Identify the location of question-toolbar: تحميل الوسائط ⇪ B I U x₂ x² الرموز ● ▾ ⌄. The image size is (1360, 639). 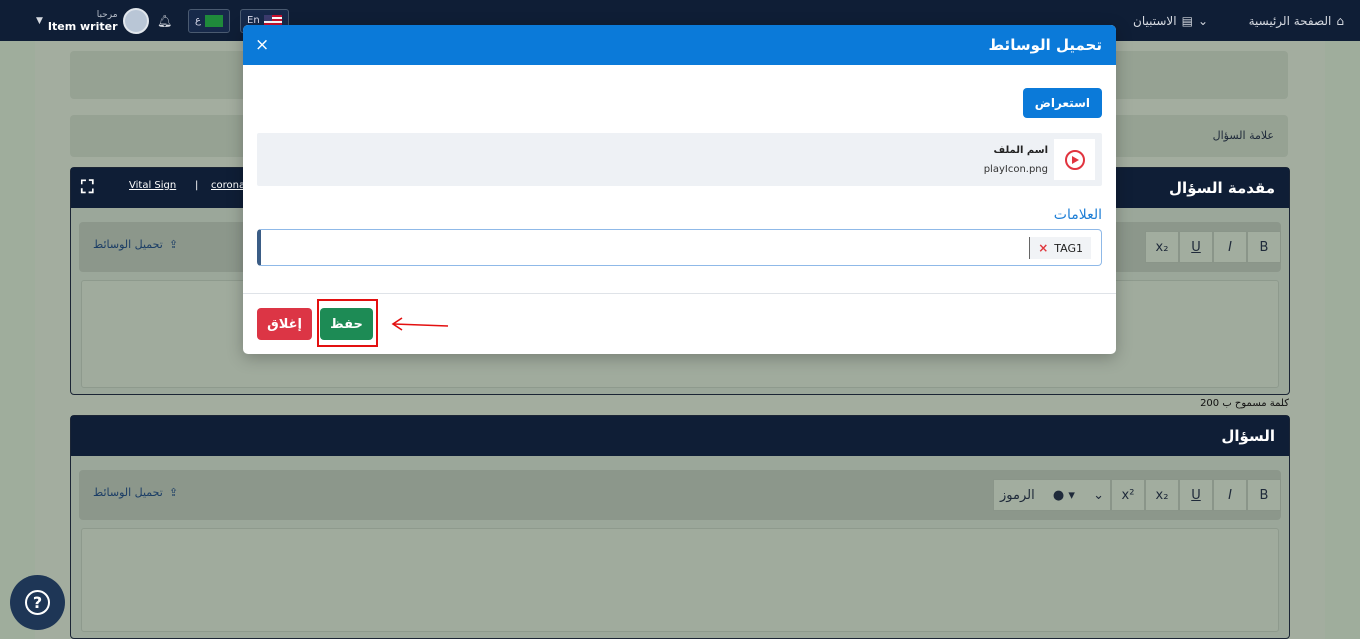
(680, 495).